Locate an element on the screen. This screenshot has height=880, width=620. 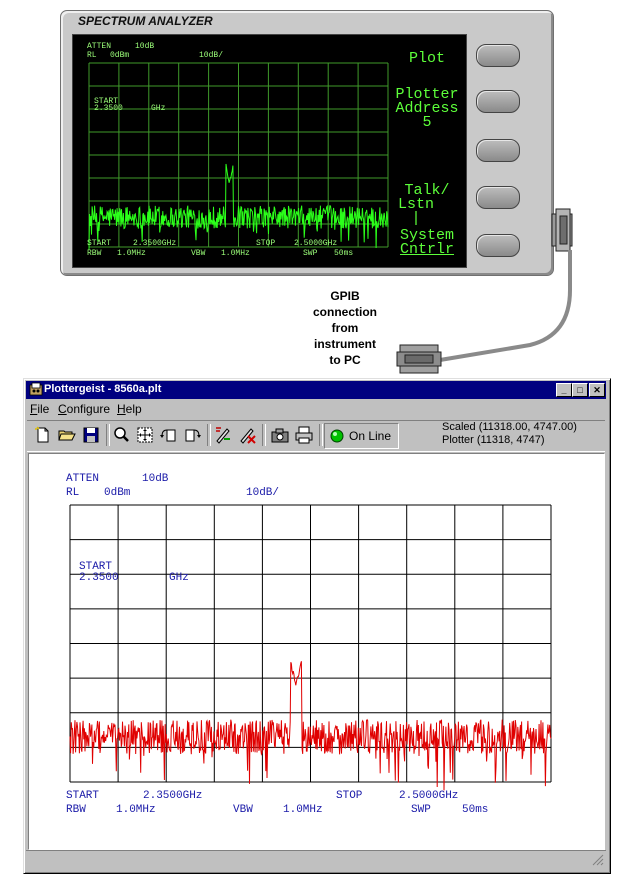
resize-grip-icon is located at coordinates (598, 860).